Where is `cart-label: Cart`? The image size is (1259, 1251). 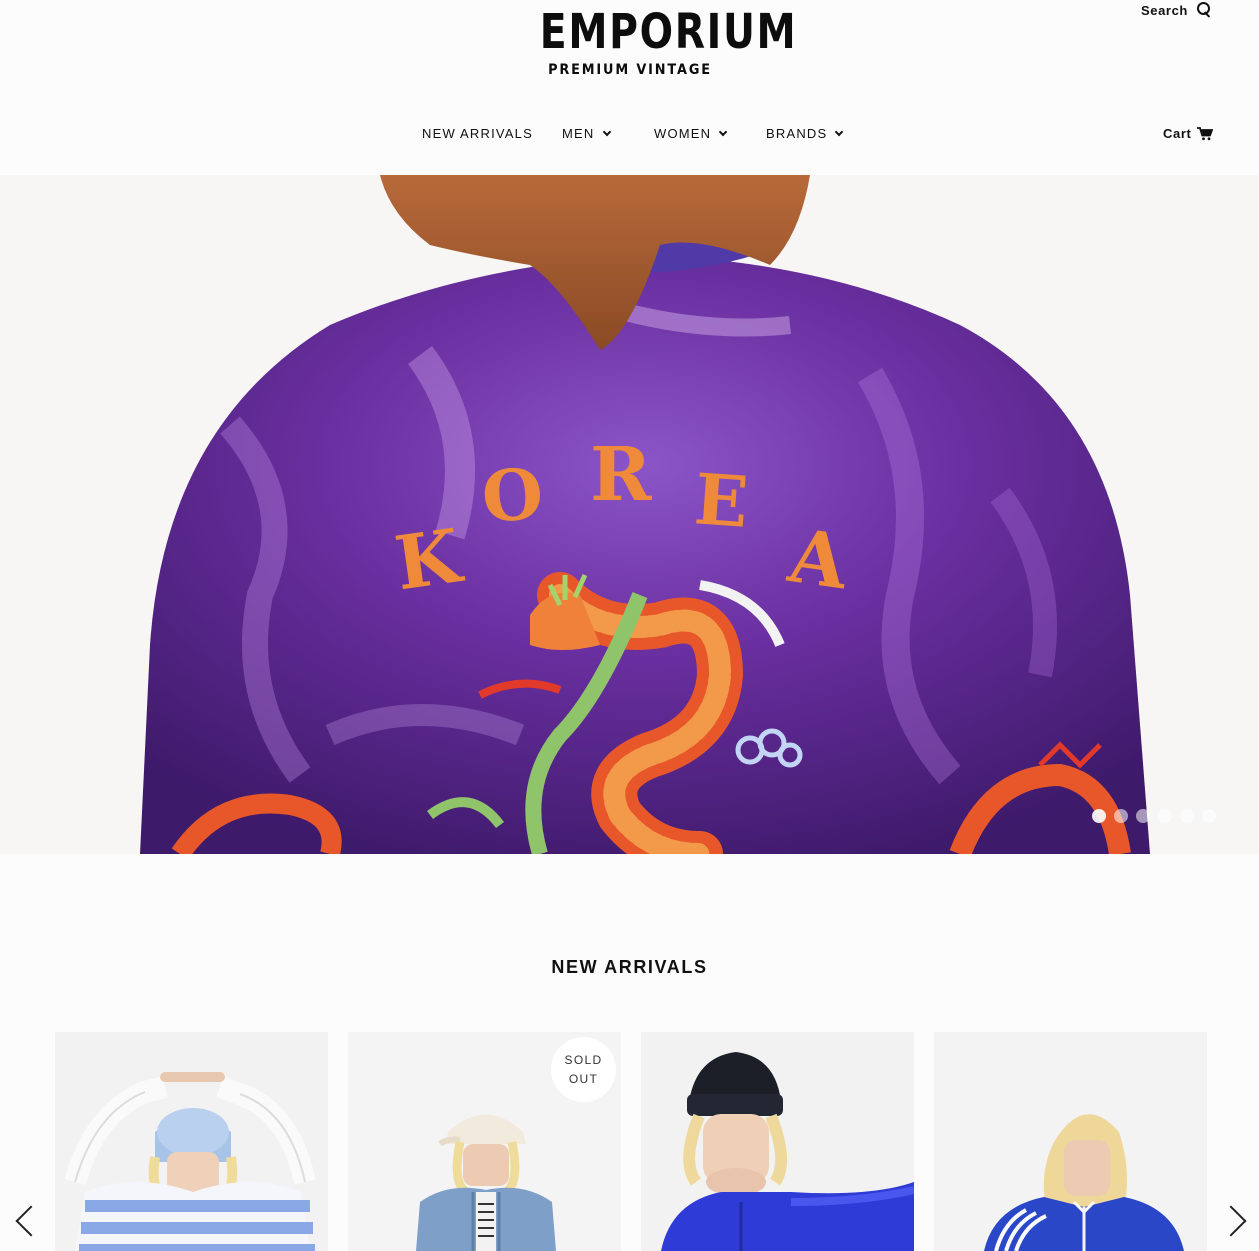 cart-label: Cart is located at coordinates (1177, 133).